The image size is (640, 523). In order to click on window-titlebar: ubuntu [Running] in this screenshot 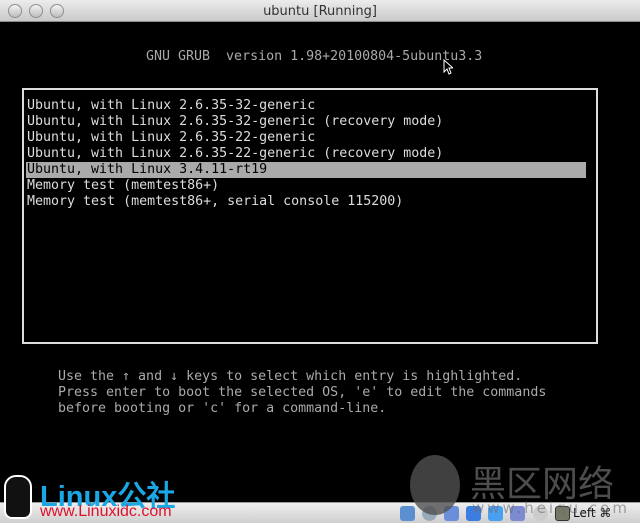, I will do `click(320, 11)`.